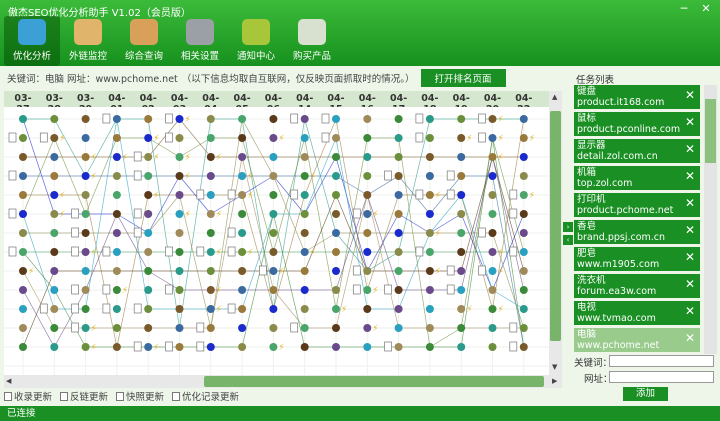 This screenshot has height=421, width=720. I want to click on task-list-scrollbar, so click(710, 219).